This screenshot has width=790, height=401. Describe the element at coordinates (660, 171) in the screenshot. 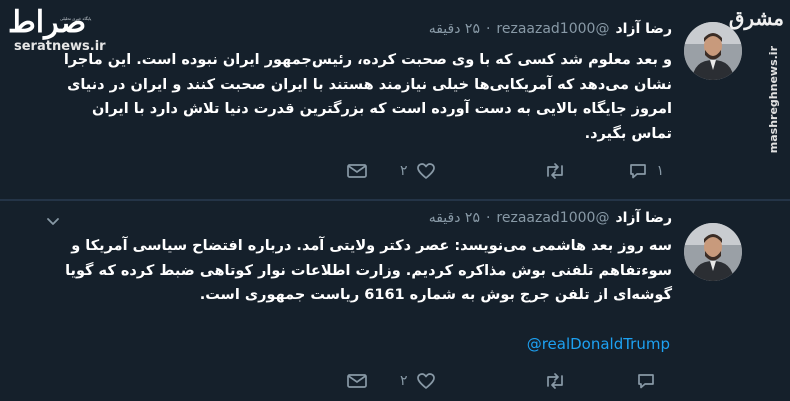

I see `reply-count: ۱` at that location.